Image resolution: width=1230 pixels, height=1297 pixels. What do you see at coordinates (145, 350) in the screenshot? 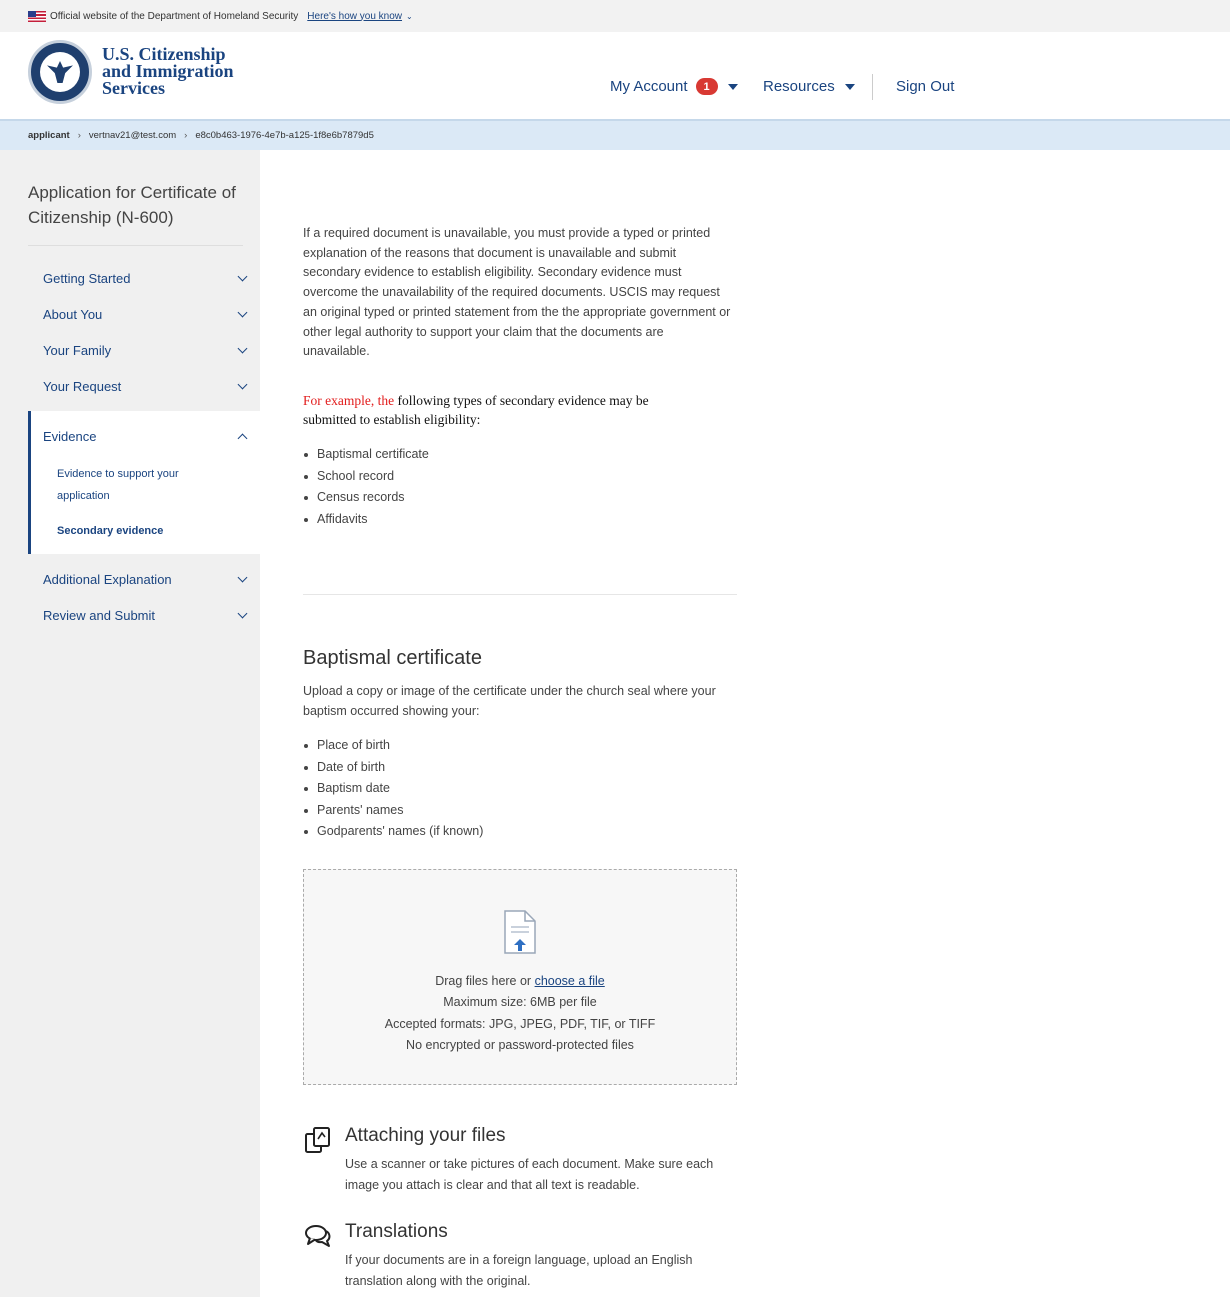
I see `sidebar-item-your-family: Your Family` at bounding box center [145, 350].